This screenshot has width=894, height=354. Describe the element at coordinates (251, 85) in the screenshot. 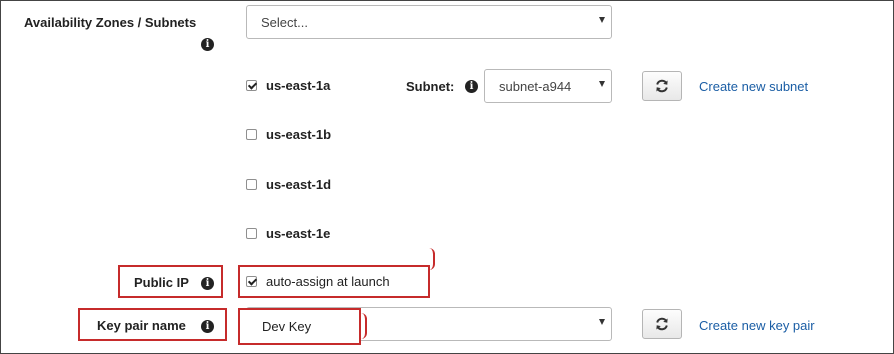

I see `checkbox-us-east-1a` at that location.